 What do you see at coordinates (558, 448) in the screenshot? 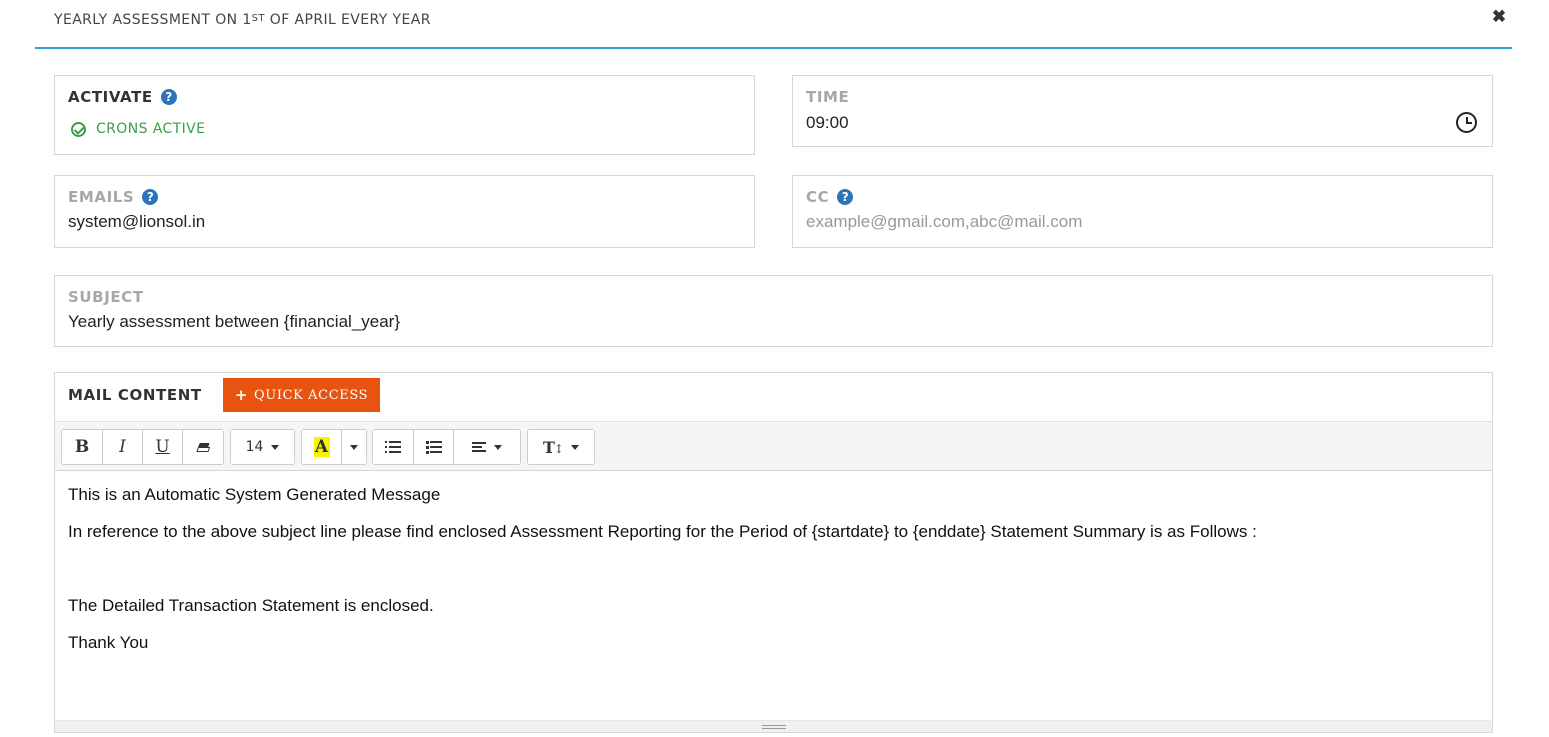
I see `text-height-arrow: ↕` at bounding box center [558, 448].